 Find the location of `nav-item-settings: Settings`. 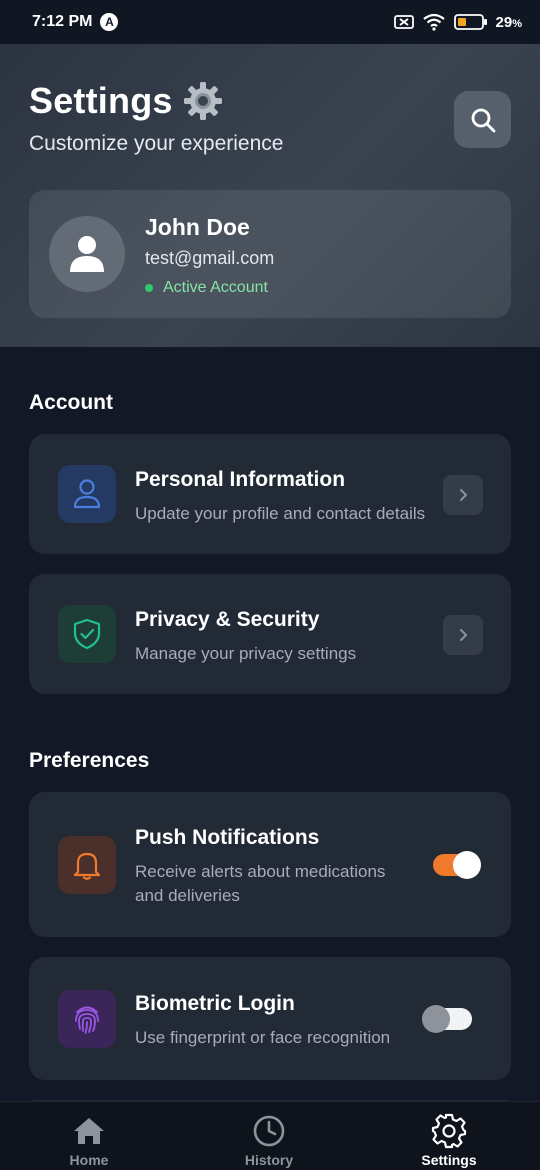

nav-item-settings: Settings is located at coordinates (449, 1136).